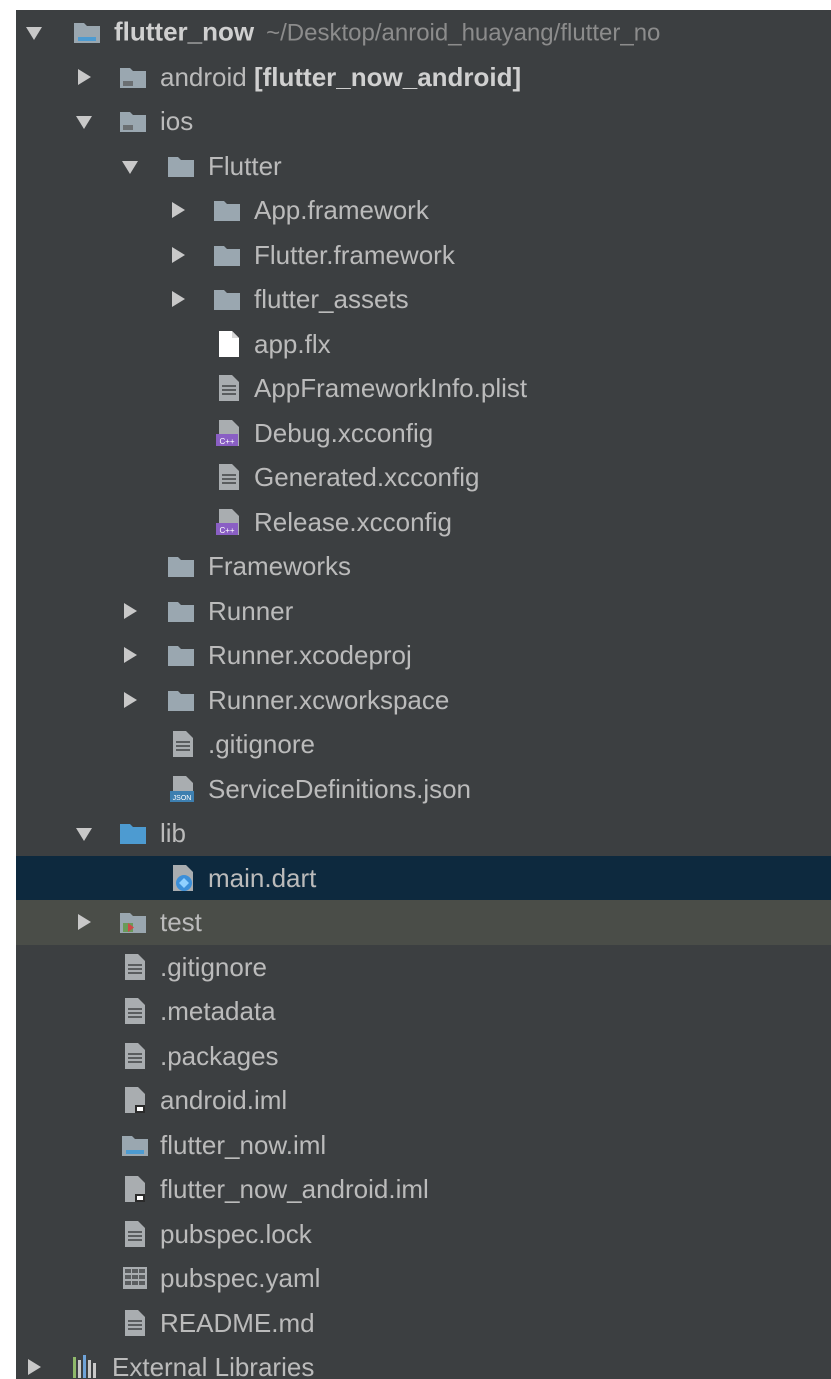  Describe the element at coordinates (423, 1145) in the screenshot. I see `tree-item-flutter-now-iml: flutter_now.iml` at that location.